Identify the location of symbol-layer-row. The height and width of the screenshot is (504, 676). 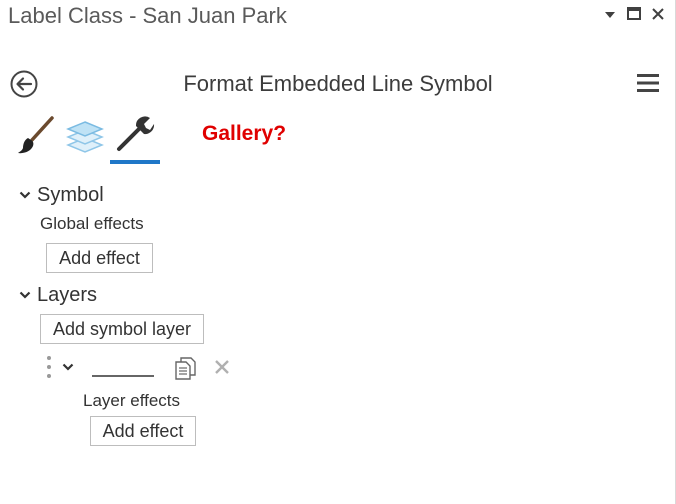
(144, 367).